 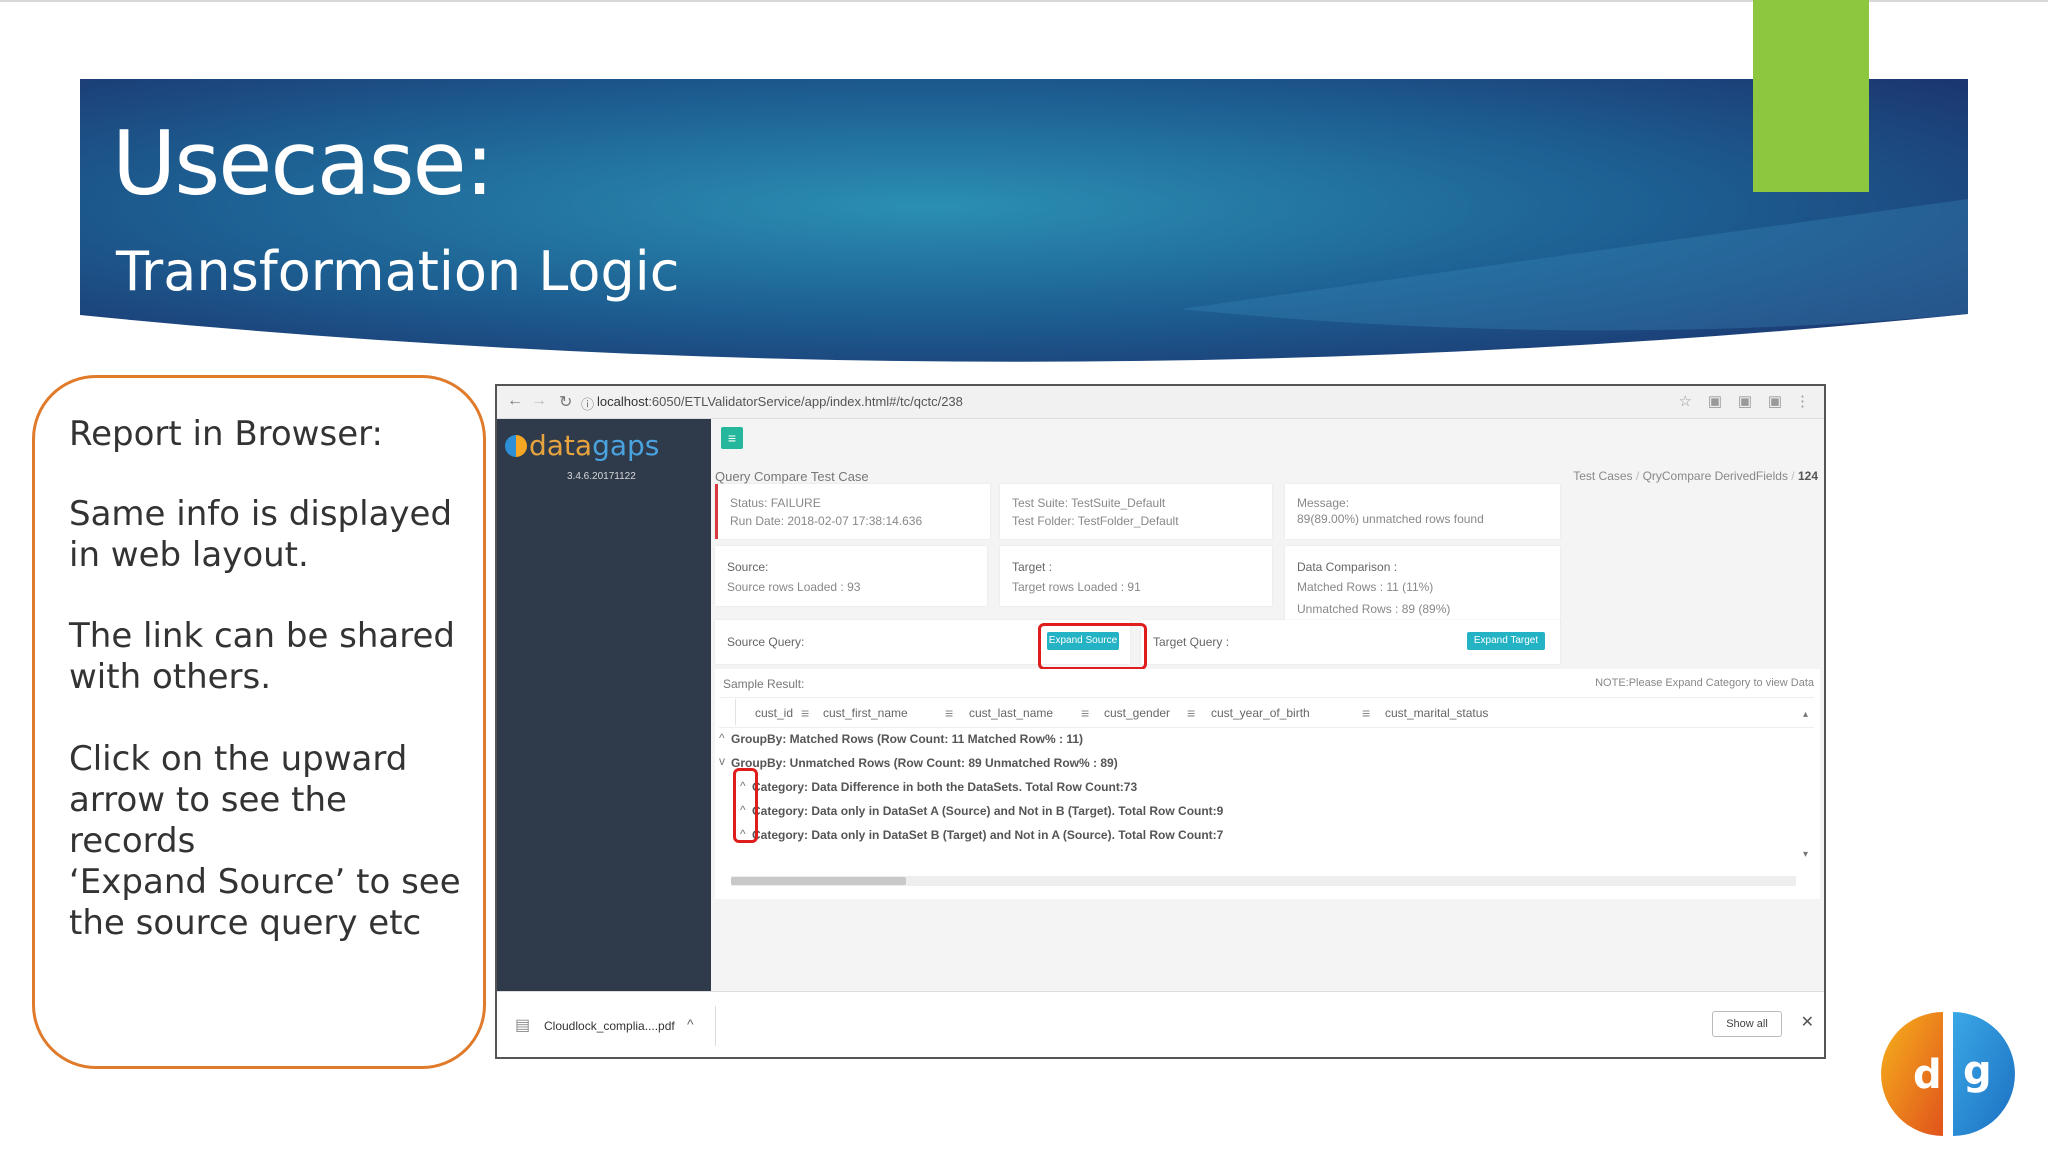 I want to click on target-card: Target : Target rows Loaded : 91, so click(x=1136, y=576).